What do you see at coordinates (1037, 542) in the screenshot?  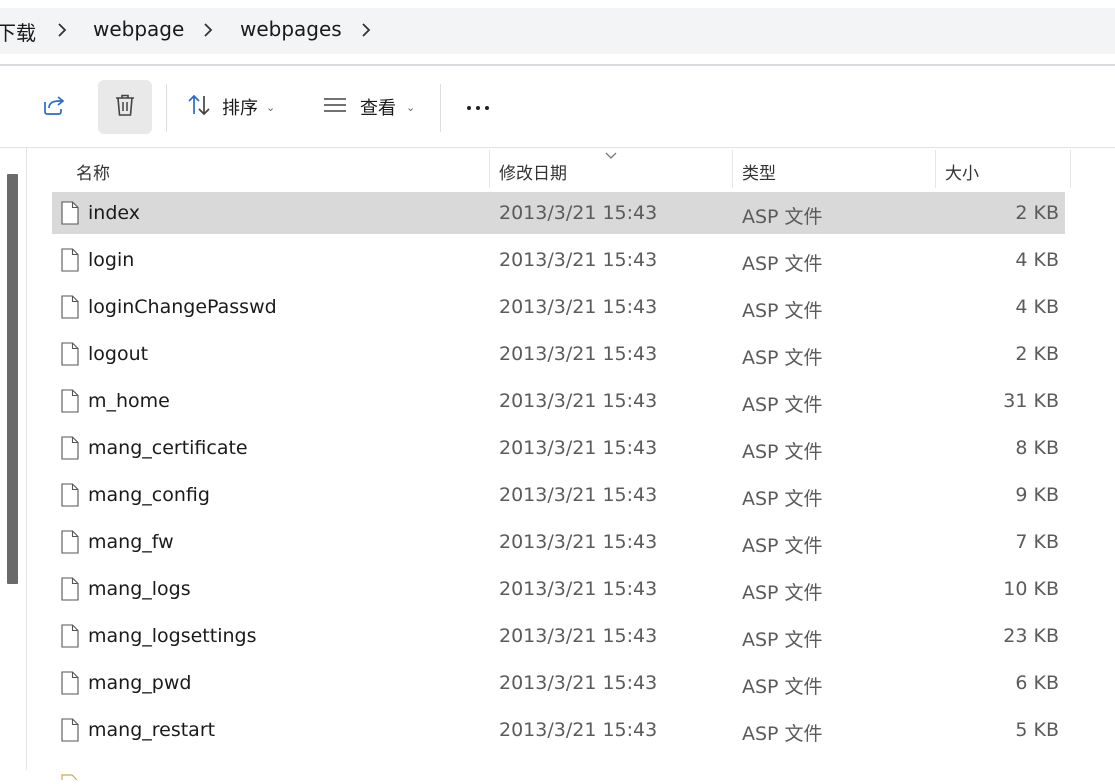 I see `file-size: 7 KB` at bounding box center [1037, 542].